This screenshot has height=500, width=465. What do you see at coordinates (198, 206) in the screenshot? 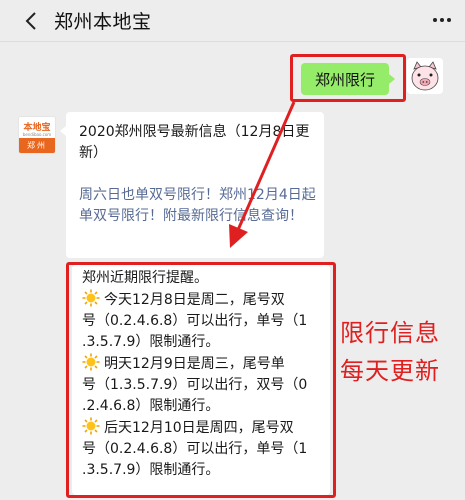
I see `article-link: 周六日也单双号限行！郑州12月4日起单双号限行！附最新限行信息查询！` at bounding box center [198, 206].